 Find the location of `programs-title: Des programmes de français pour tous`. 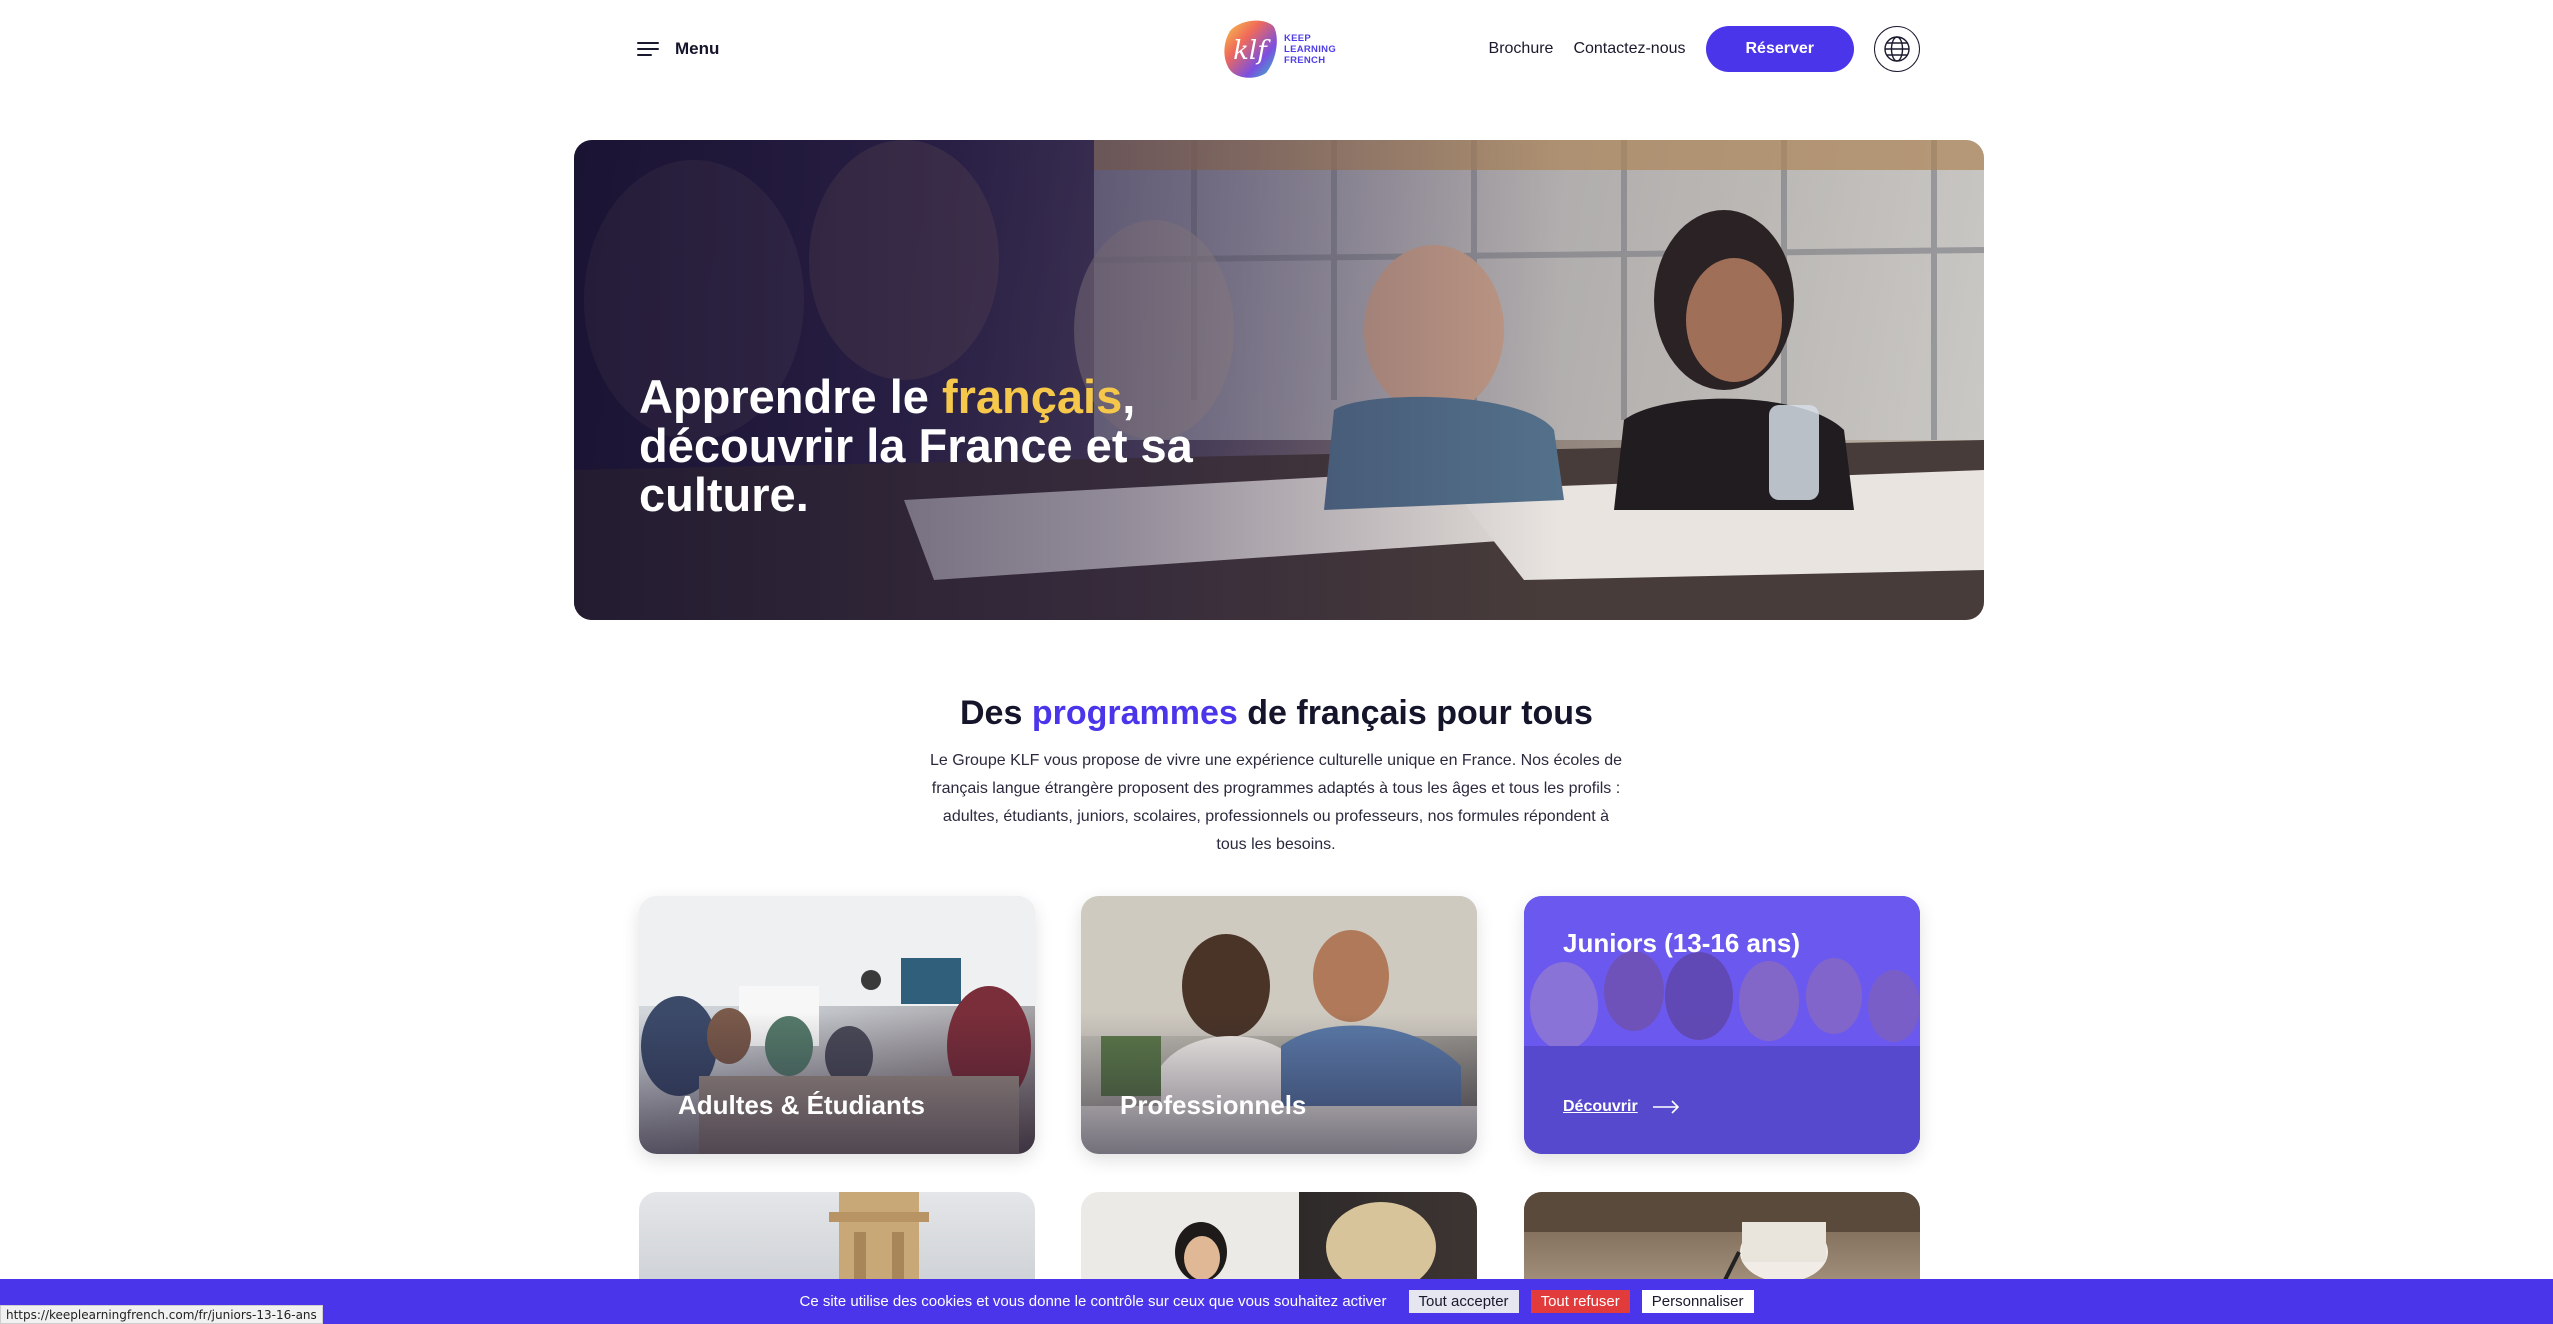

programs-title: Des programmes de français pour tous is located at coordinates (1276, 713).